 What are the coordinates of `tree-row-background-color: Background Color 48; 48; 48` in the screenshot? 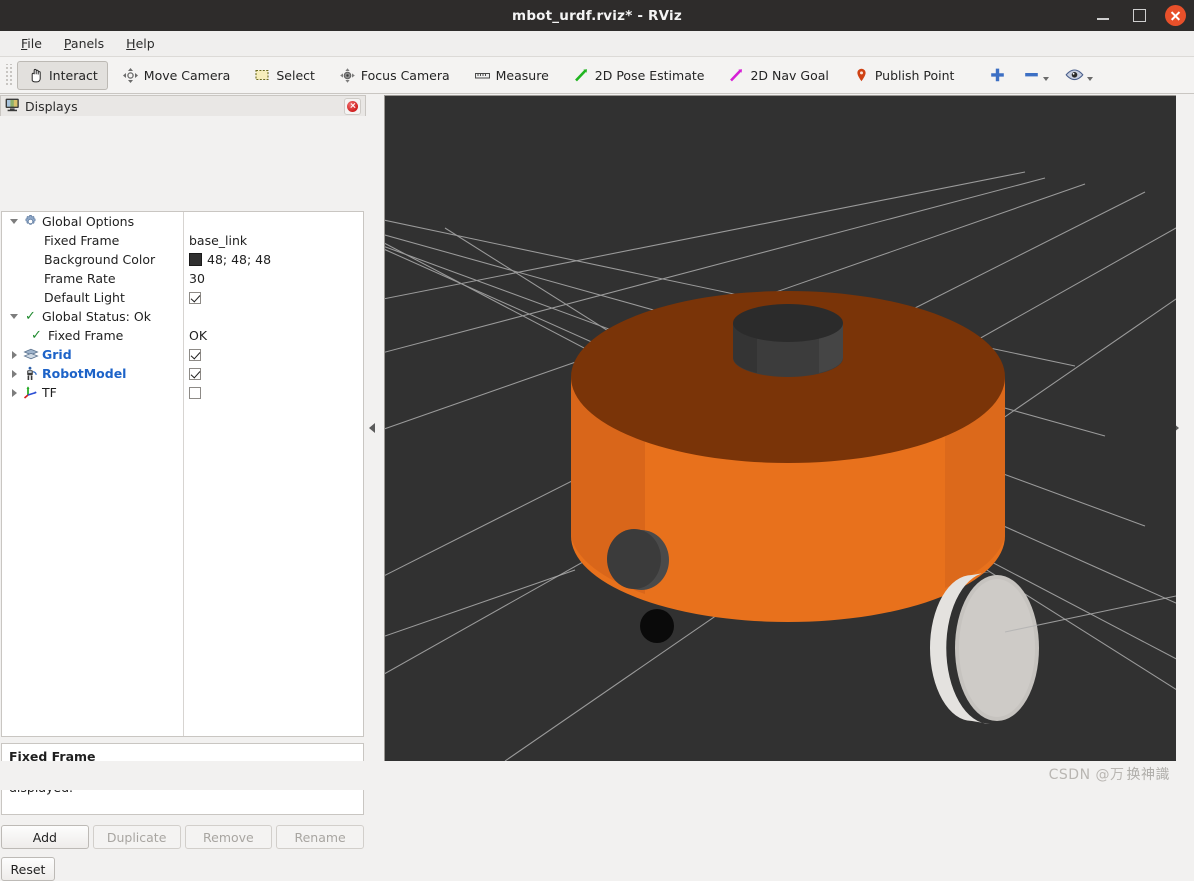 It's located at (182, 259).